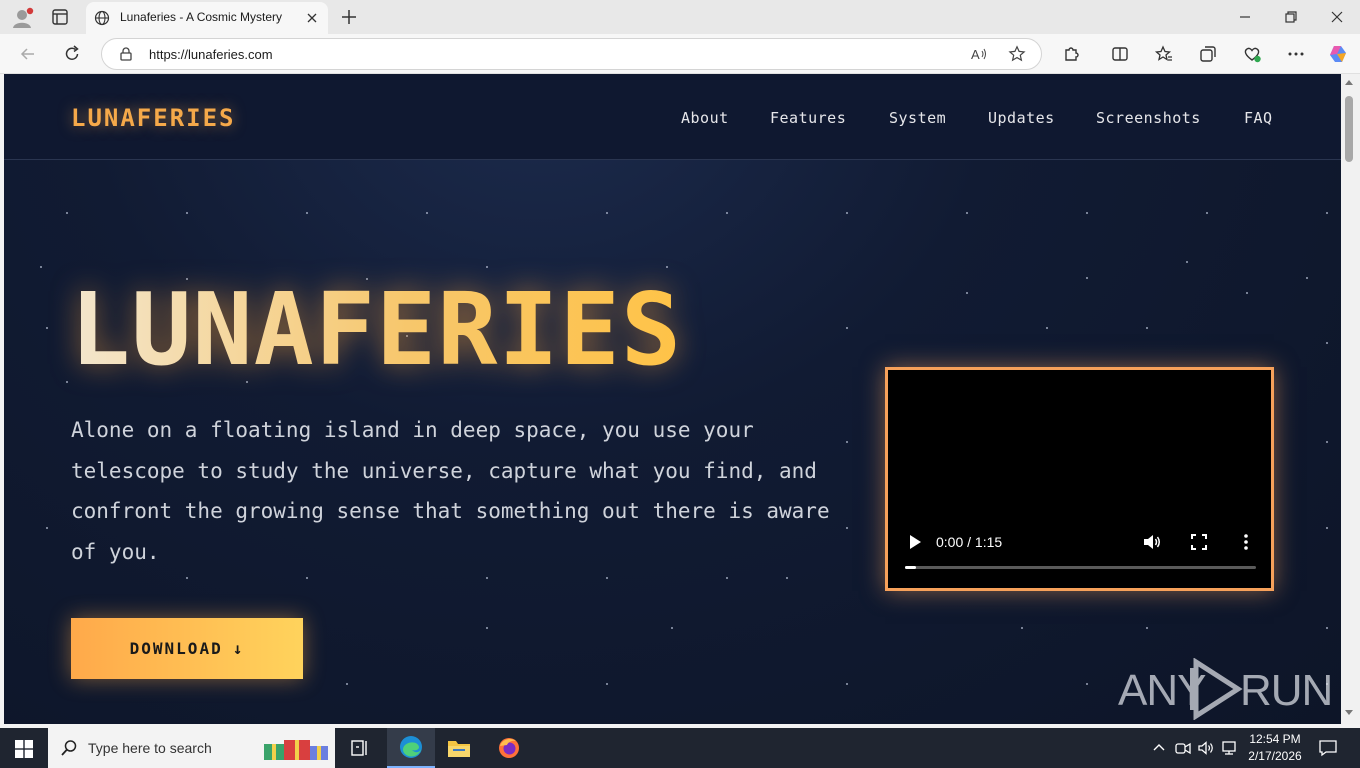  What do you see at coordinates (102, 18) in the screenshot?
I see `globe-icon` at bounding box center [102, 18].